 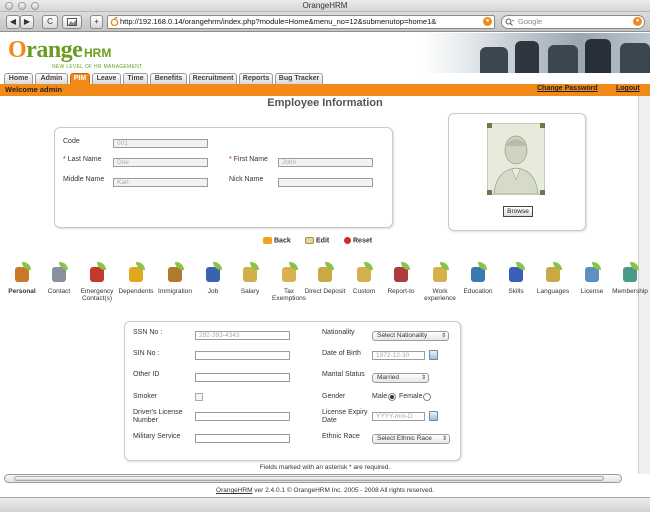 I want to click on employee-photo, so click(x=516, y=159).